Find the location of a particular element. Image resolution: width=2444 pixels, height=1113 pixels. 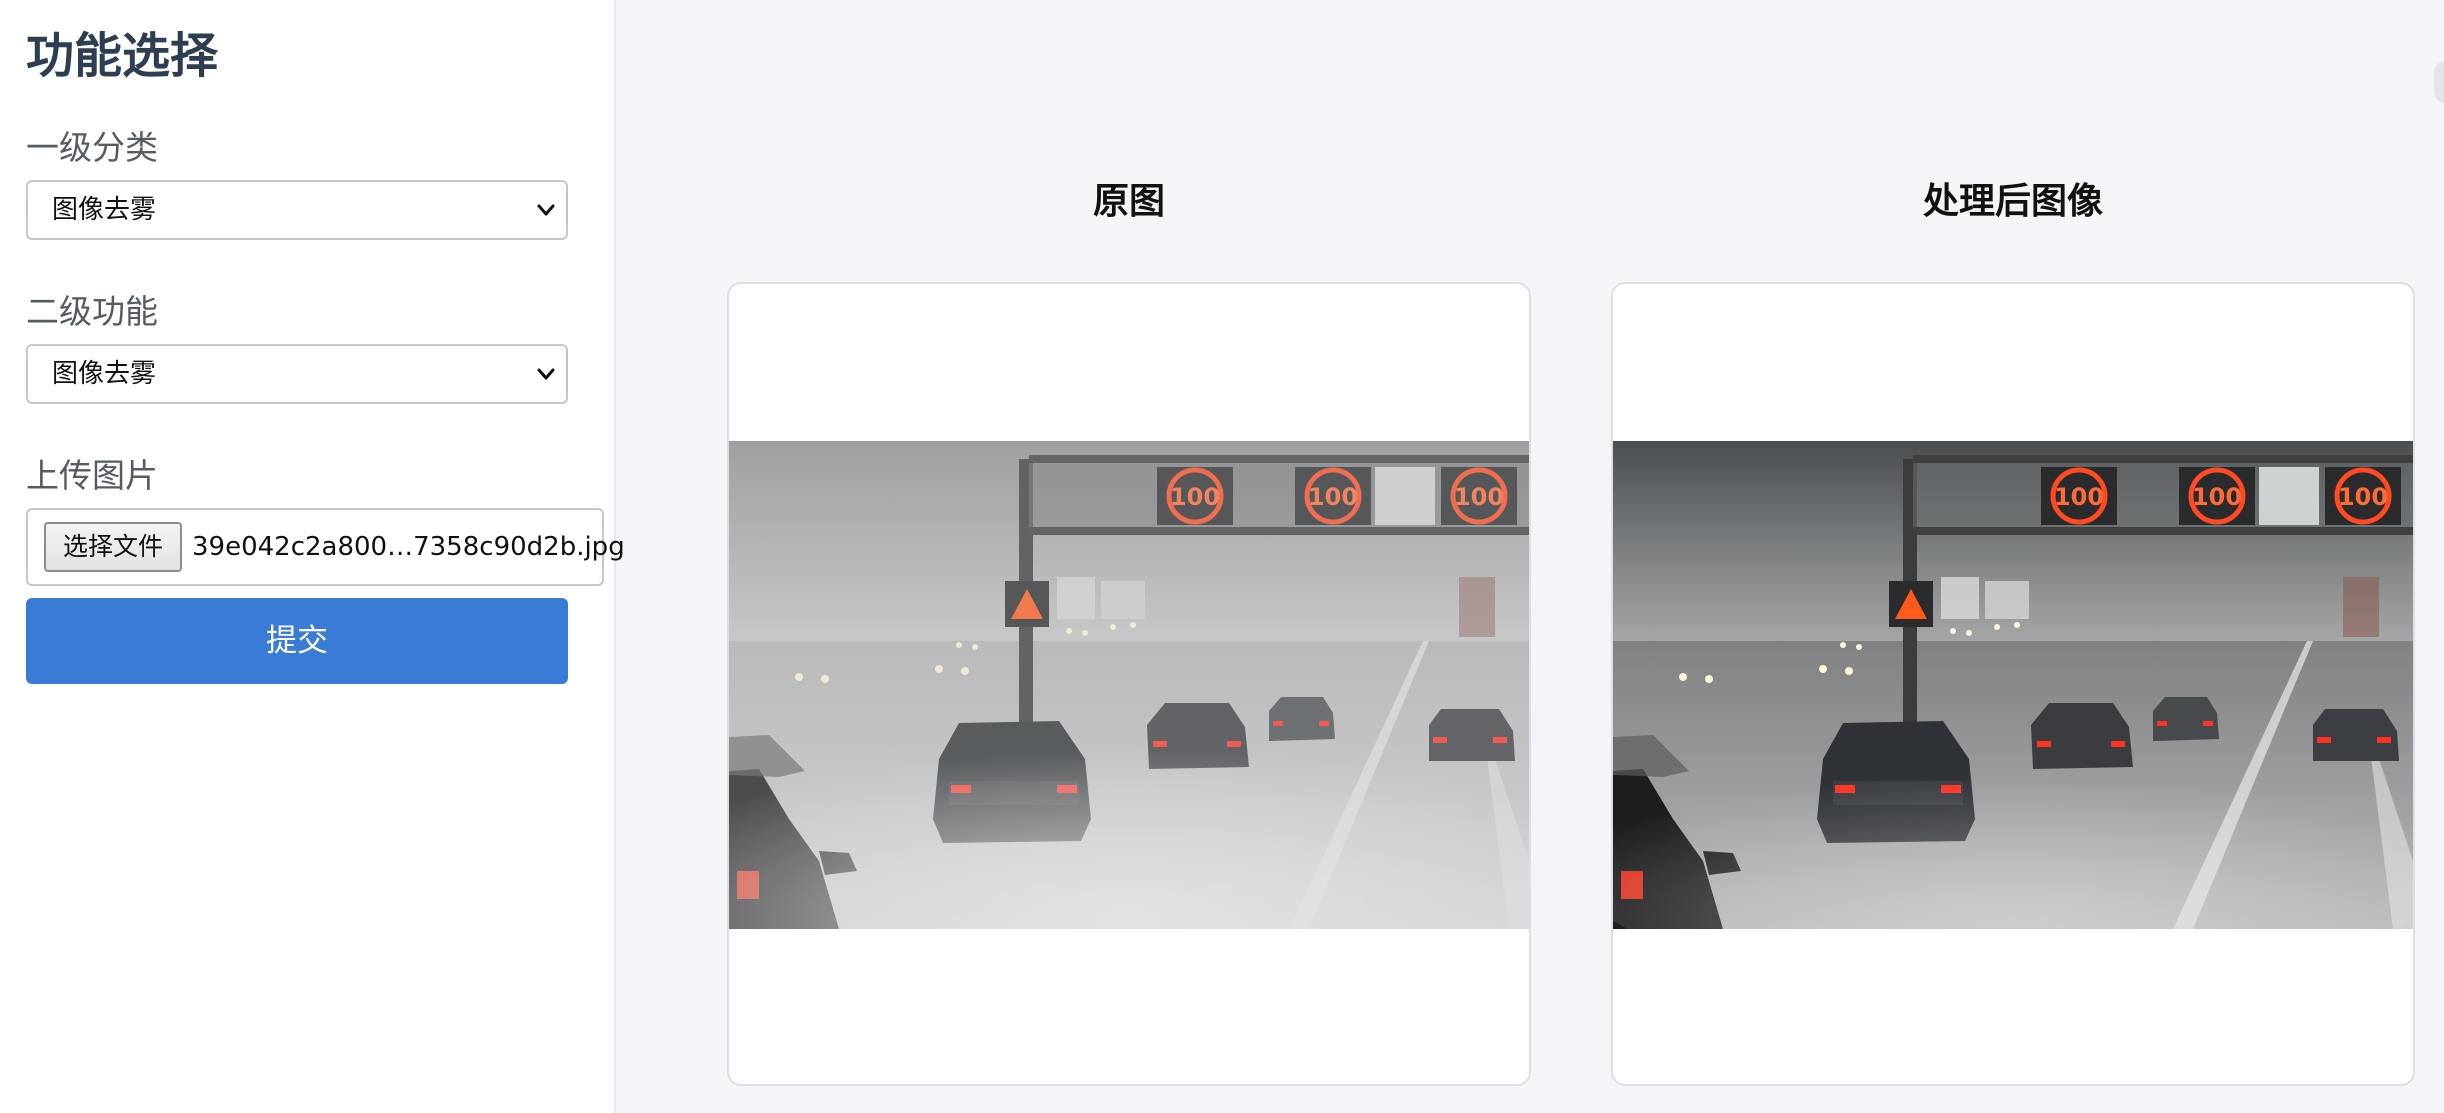

processed-image is located at coordinates (2013, 685).